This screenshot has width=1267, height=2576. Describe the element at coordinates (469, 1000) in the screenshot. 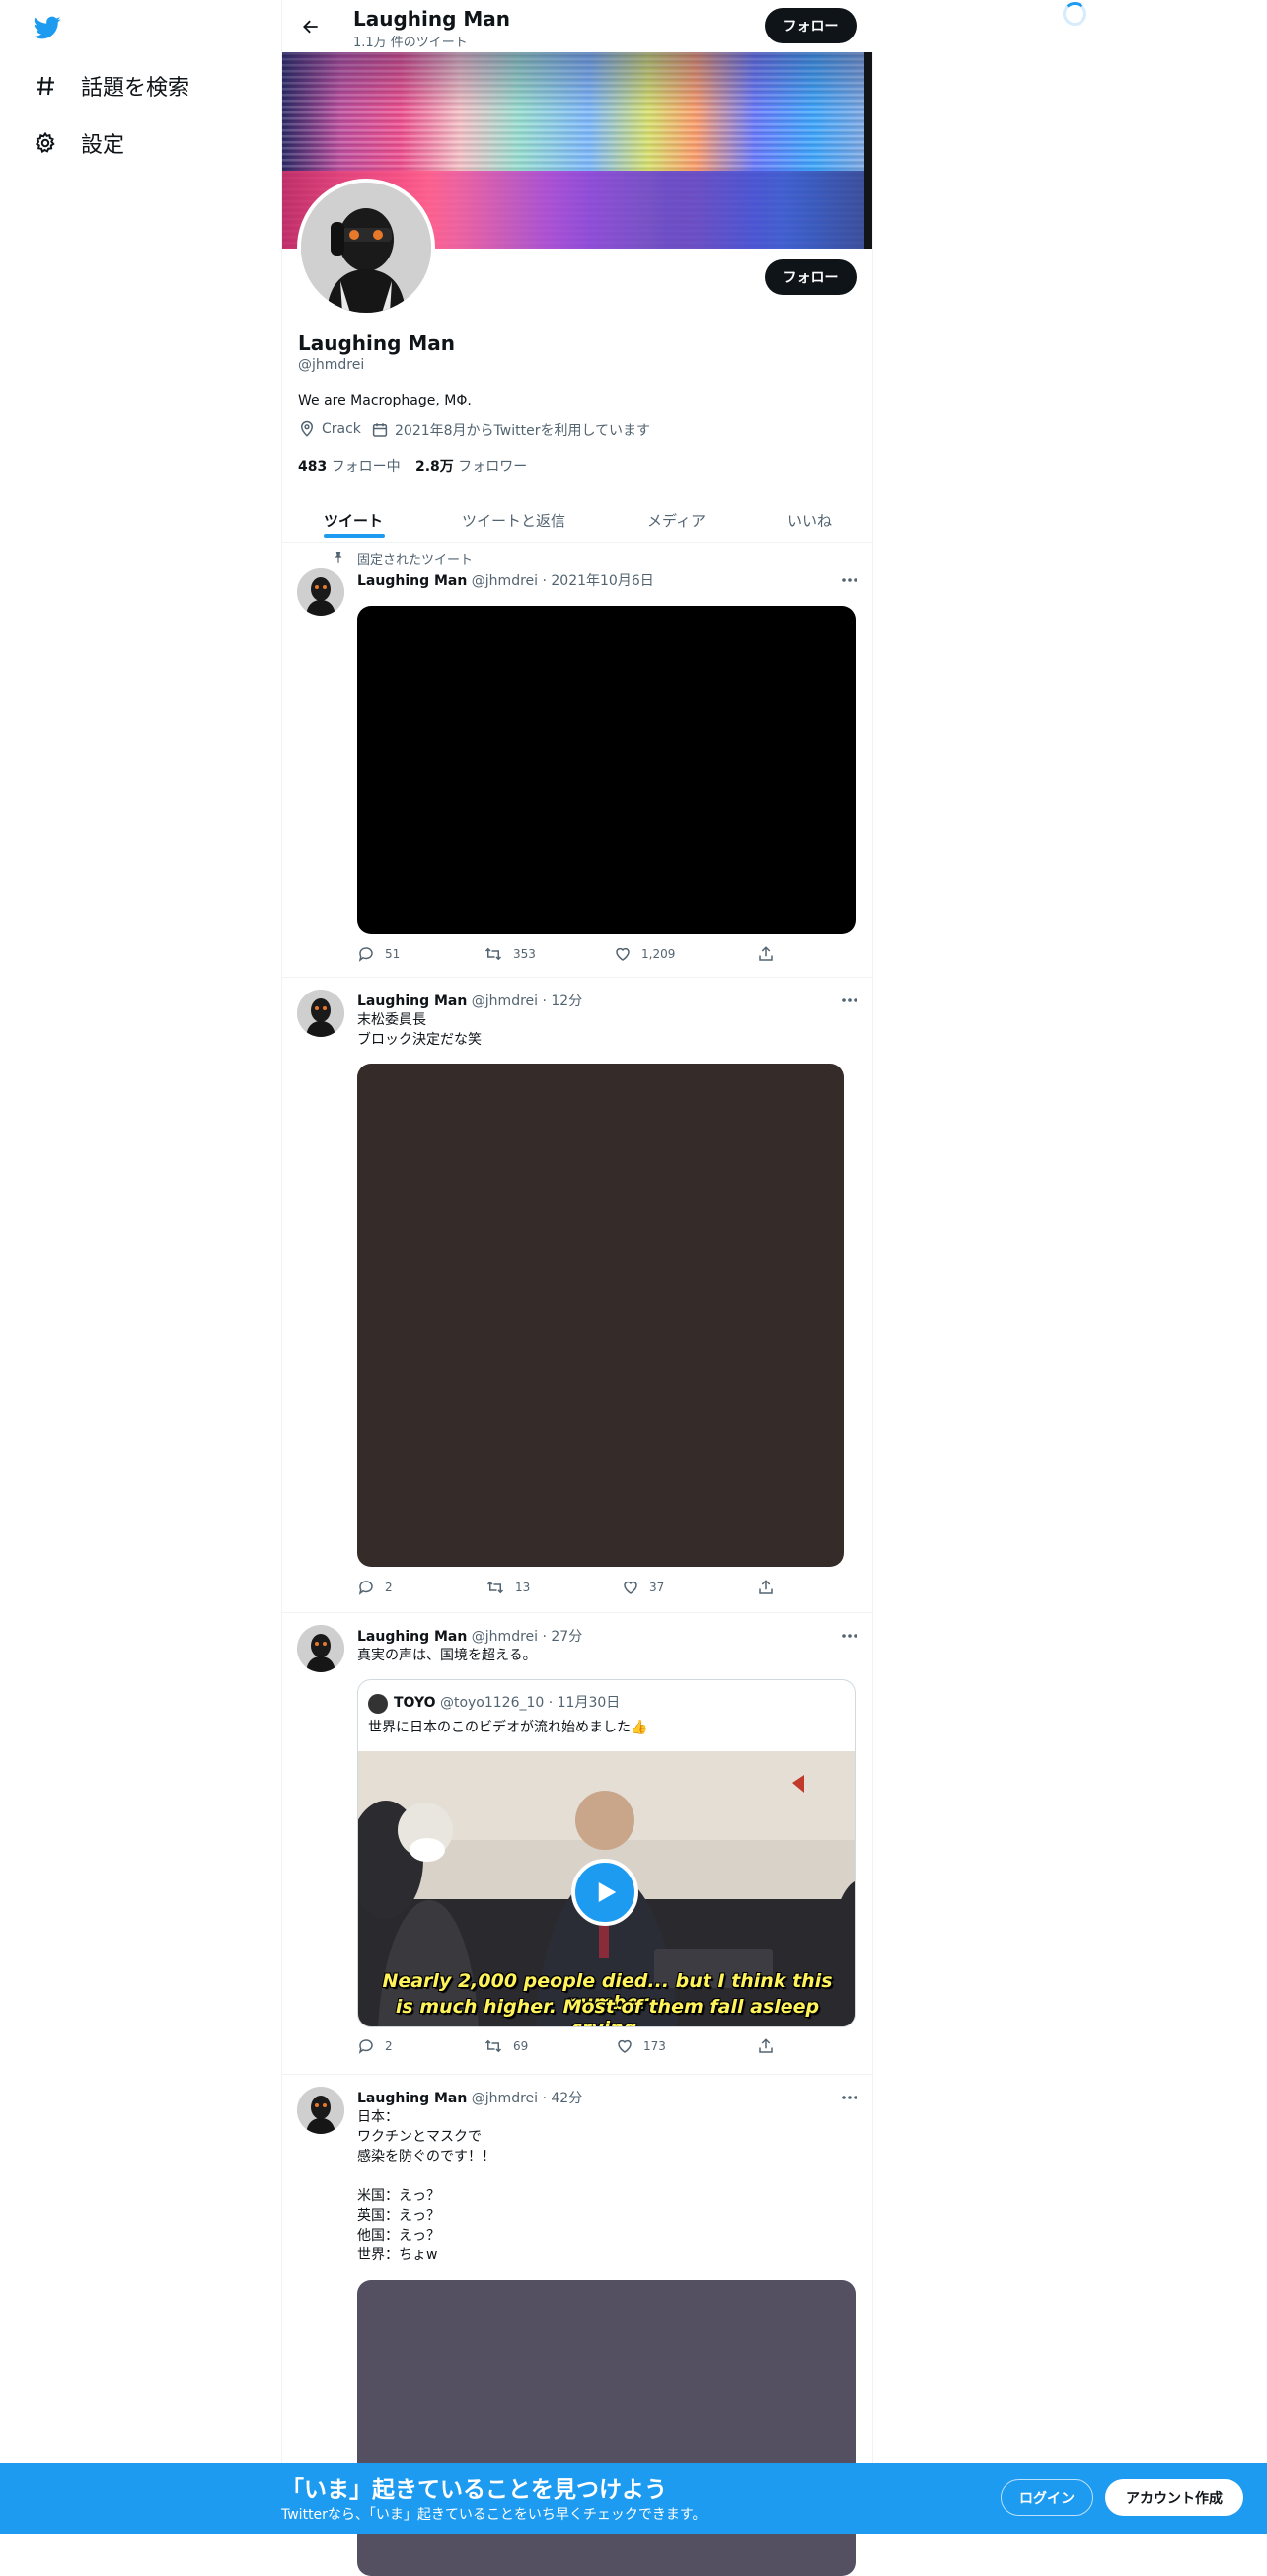

I see `tweet-header: Laughing Man @jhmdrei · 12分` at that location.